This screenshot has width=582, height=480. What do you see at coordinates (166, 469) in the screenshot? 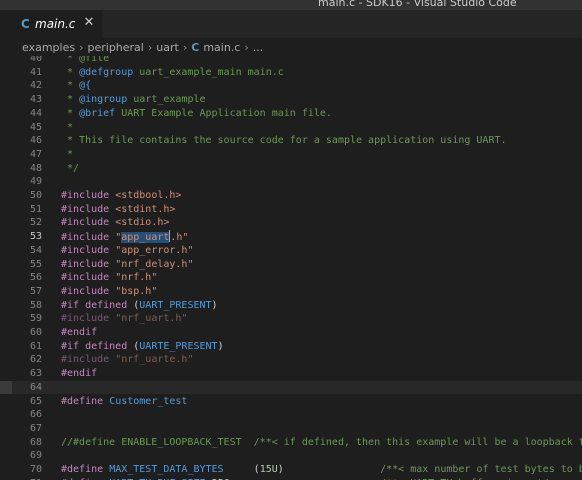
I see `code-token: MAX_TEST_DATA_BYTES` at bounding box center [166, 469].